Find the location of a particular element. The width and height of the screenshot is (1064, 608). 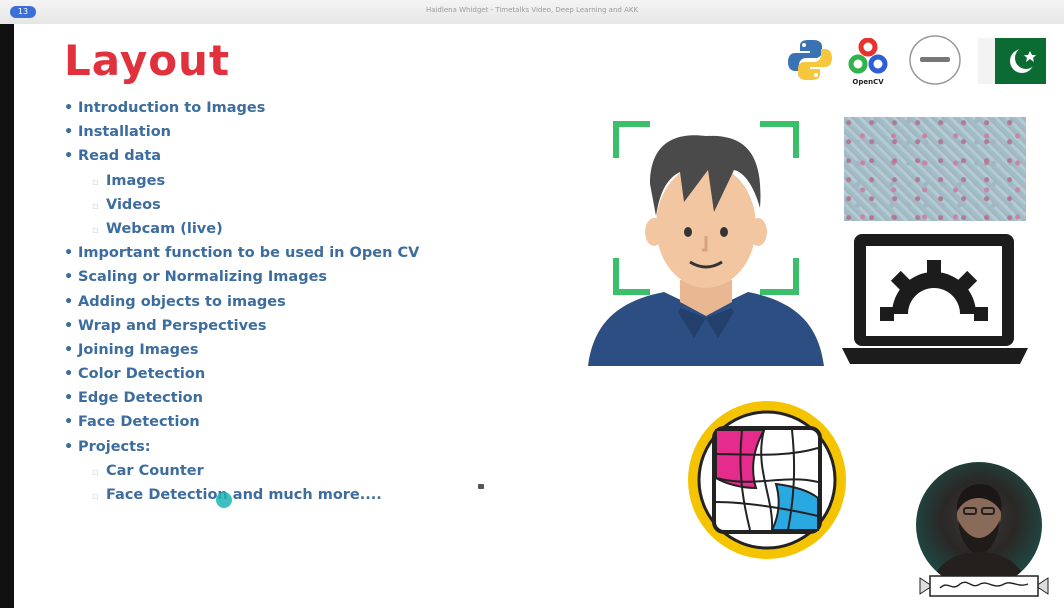

agenda-item: • Projects: is located at coordinates (241, 447).